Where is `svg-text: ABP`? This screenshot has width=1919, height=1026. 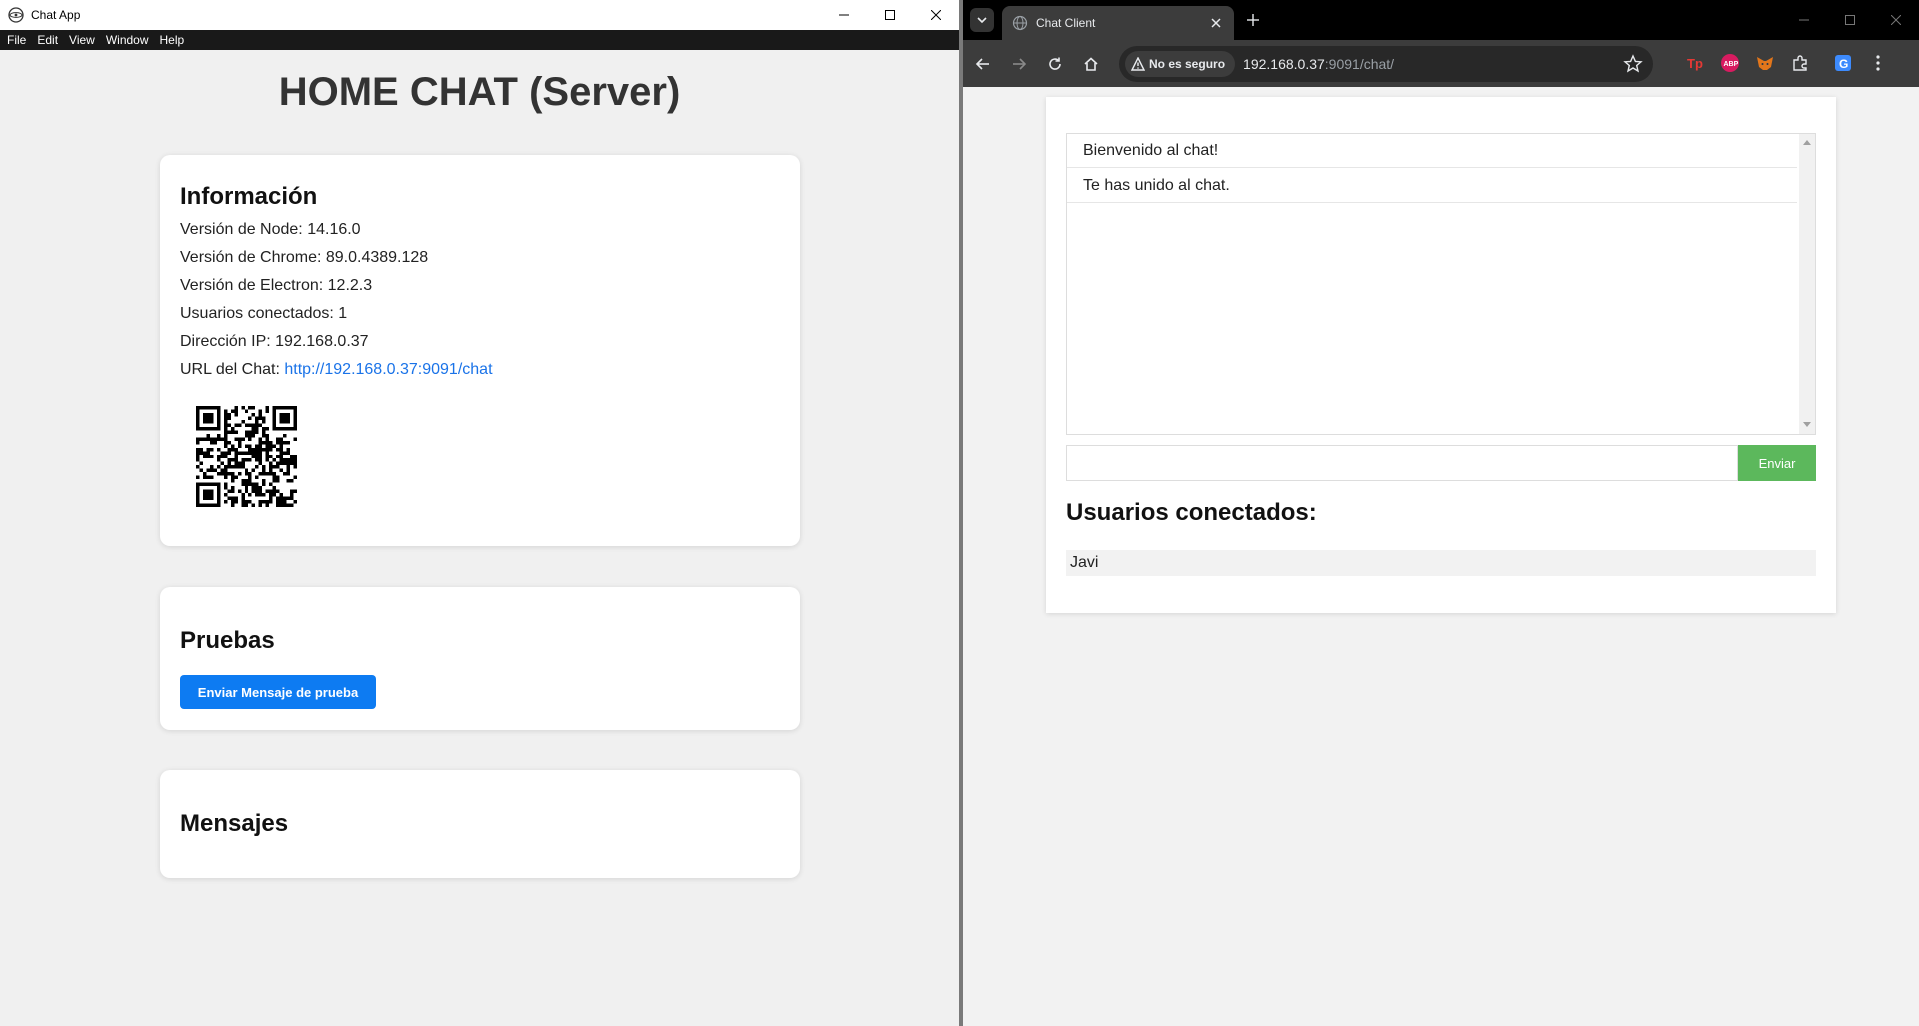 svg-text: ABP is located at coordinates (1731, 64).